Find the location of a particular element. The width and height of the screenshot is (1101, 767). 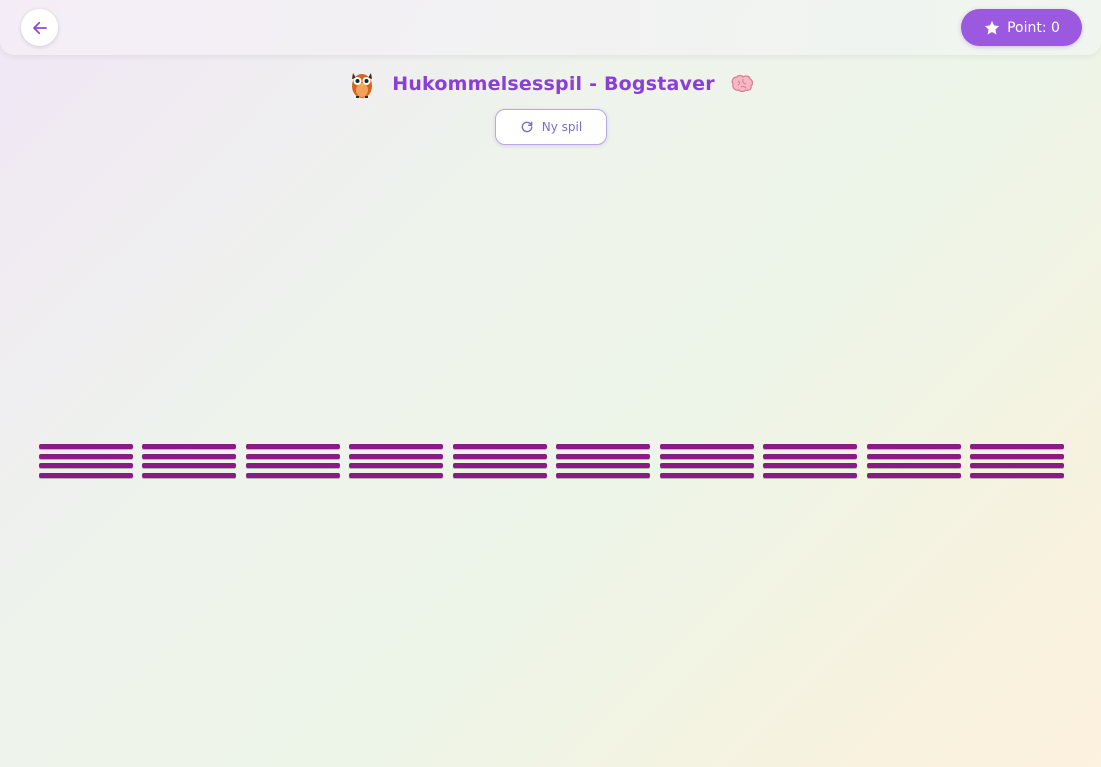

new-game-button: Ny spil is located at coordinates (551, 127).